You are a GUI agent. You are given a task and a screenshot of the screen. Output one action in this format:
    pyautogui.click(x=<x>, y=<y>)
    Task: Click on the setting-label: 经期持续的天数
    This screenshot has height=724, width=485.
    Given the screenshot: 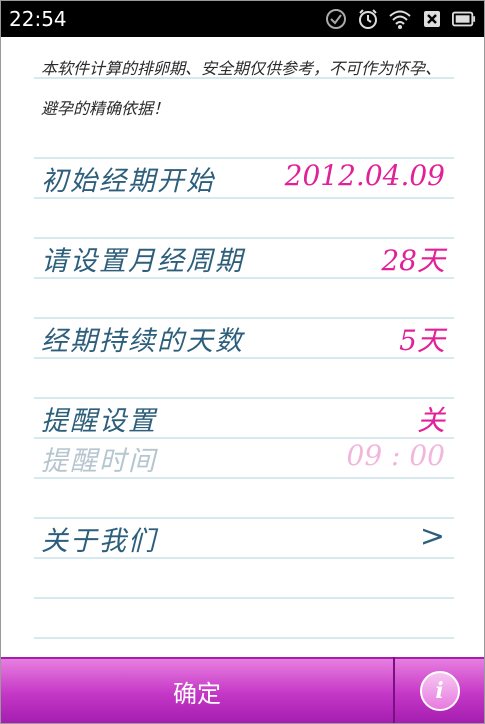 What is the action you would take?
    pyautogui.click(x=142, y=341)
    